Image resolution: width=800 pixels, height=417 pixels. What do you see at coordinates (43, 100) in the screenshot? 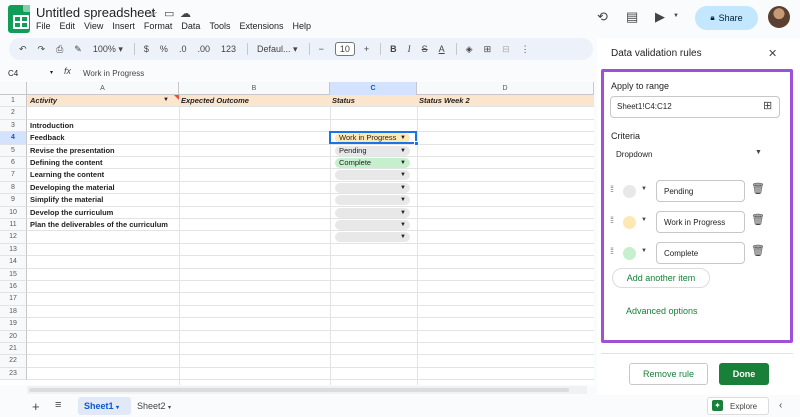
I see `header-cell-a: Activity` at bounding box center [43, 100].